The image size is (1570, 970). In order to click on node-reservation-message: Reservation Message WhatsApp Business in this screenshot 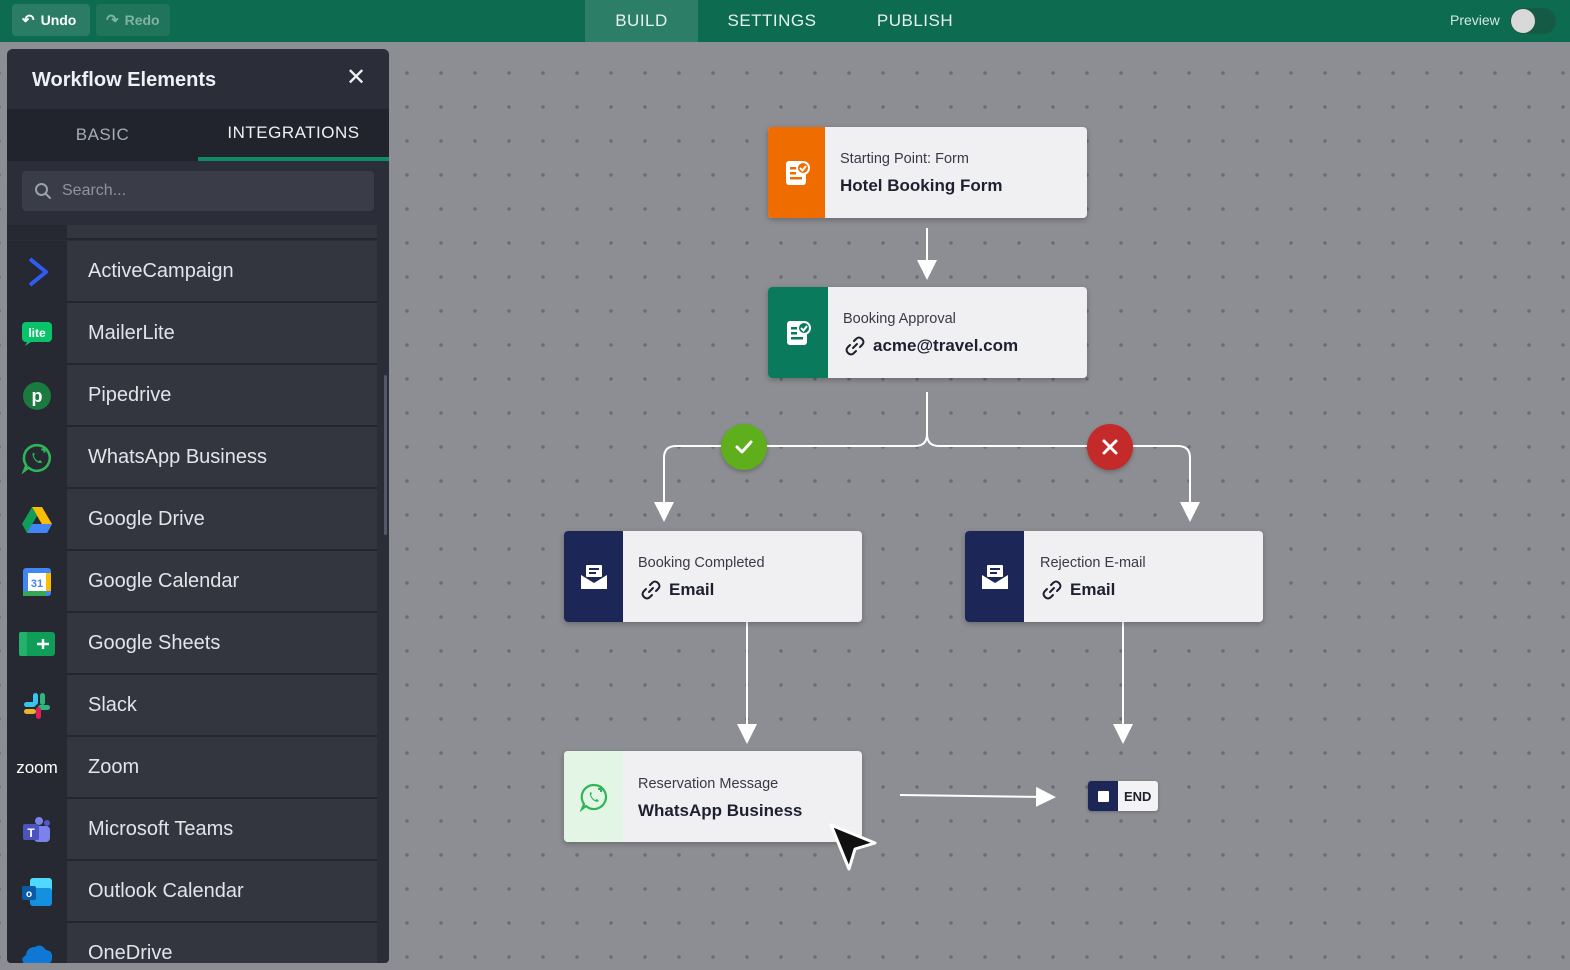, I will do `click(713, 796)`.